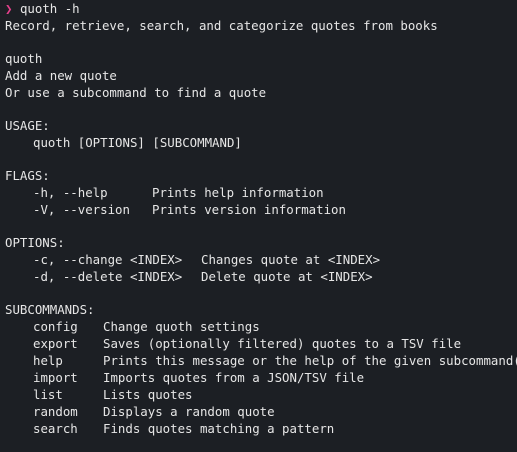  What do you see at coordinates (181, 326) in the screenshot?
I see `subcommand-description: Change quoth settings` at bounding box center [181, 326].